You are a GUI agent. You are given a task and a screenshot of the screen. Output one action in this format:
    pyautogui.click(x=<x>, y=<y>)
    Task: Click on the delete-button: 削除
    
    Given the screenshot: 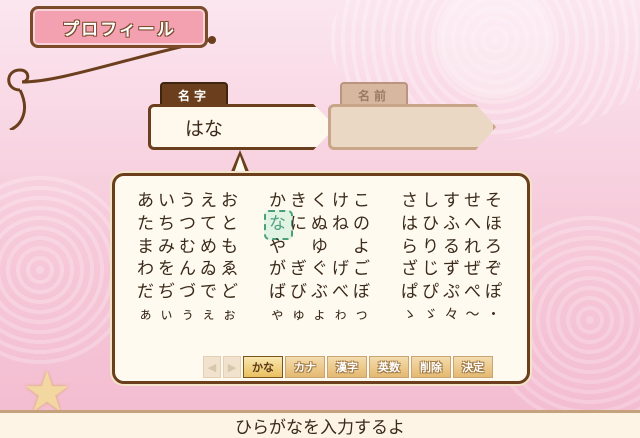 What is the action you would take?
    pyautogui.click(x=431, y=367)
    